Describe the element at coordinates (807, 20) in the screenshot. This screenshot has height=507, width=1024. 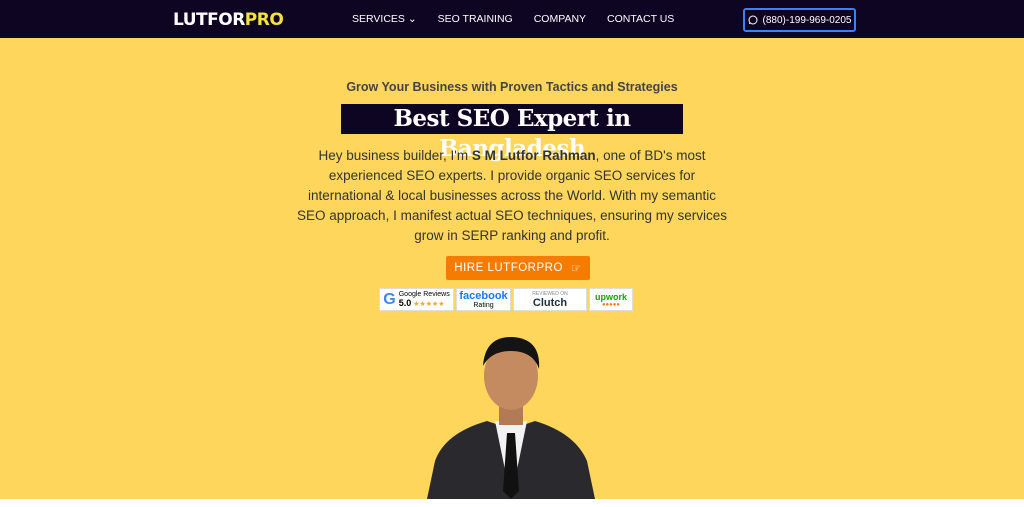
I see `phone-number: (880)-199-969-0205` at that location.